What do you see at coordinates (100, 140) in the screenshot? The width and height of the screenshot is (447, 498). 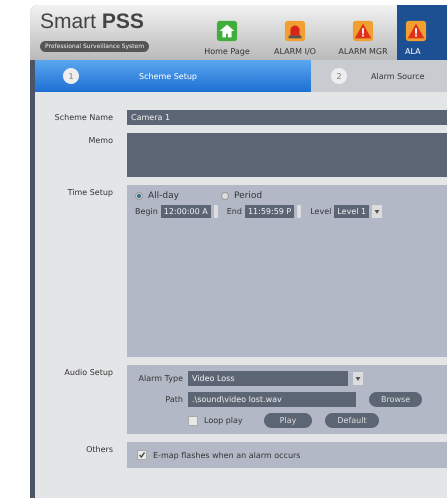 I see `field-label: Memo` at bounding box center [100, 140].